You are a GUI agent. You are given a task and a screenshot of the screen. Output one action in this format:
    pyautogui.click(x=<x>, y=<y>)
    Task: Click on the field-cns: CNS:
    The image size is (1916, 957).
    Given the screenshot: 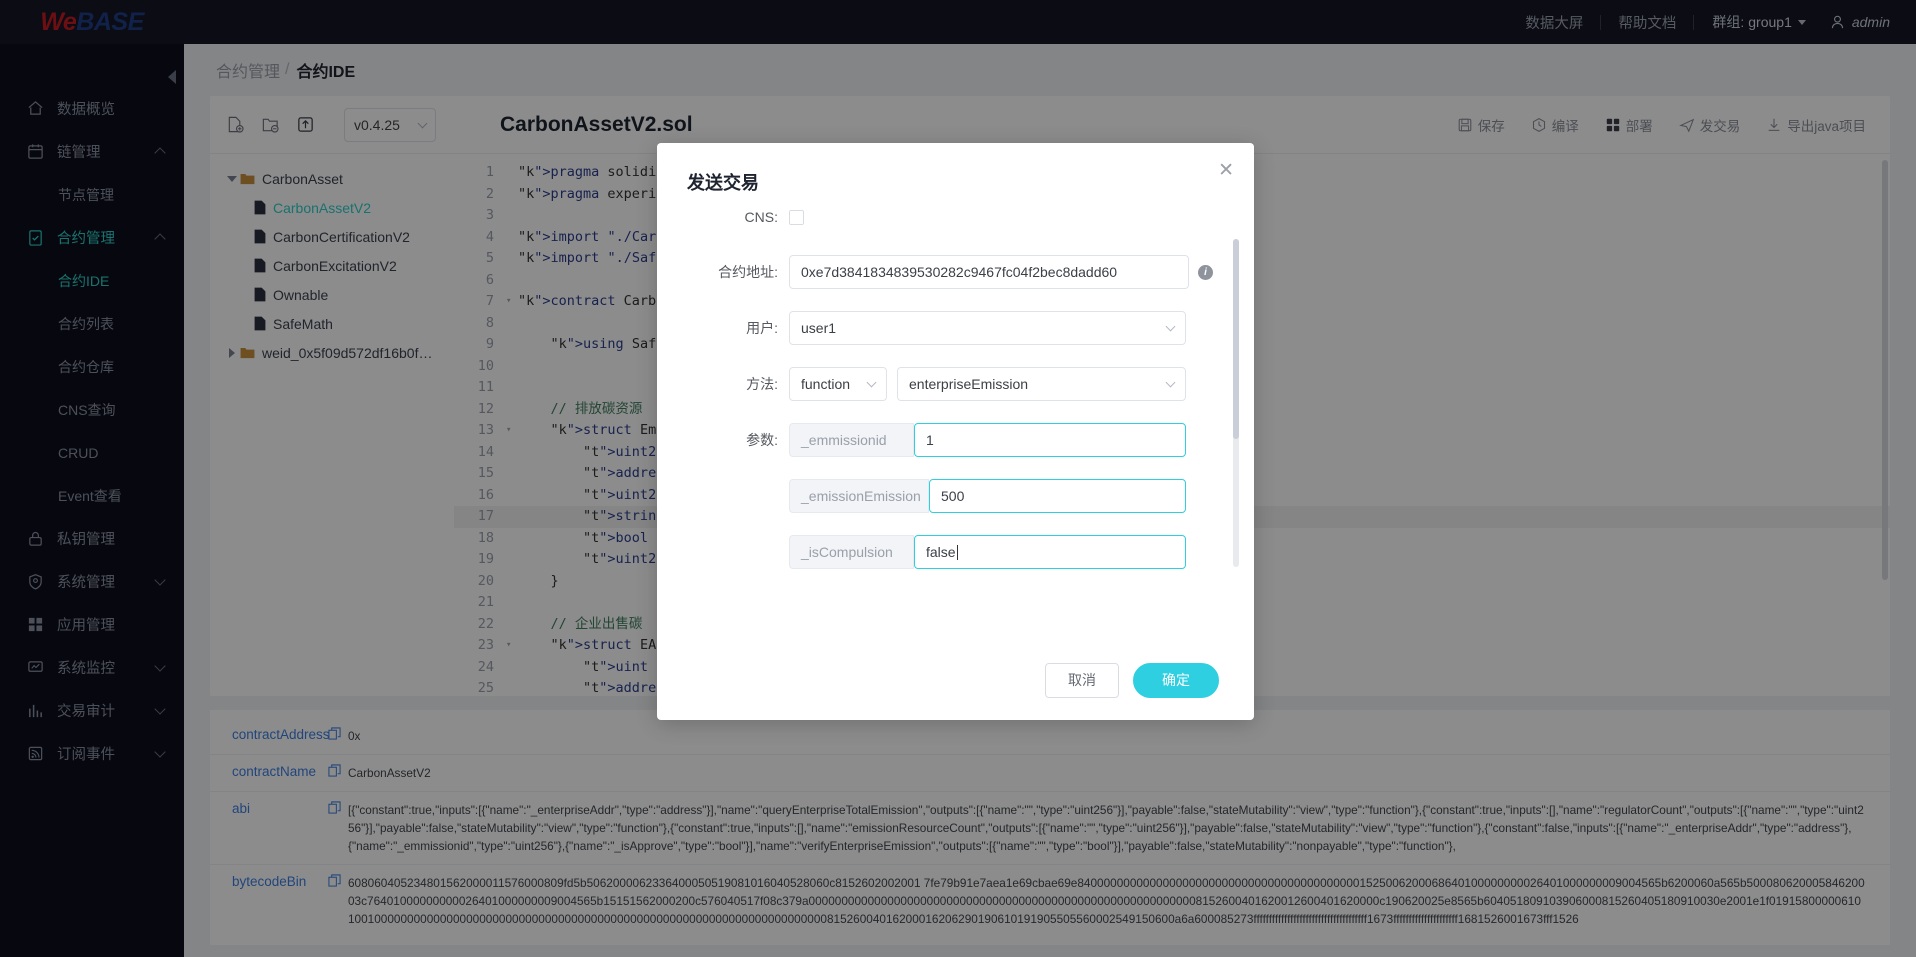 What is the action you would take?
    pyautogui.click(x=955, y=217)
    